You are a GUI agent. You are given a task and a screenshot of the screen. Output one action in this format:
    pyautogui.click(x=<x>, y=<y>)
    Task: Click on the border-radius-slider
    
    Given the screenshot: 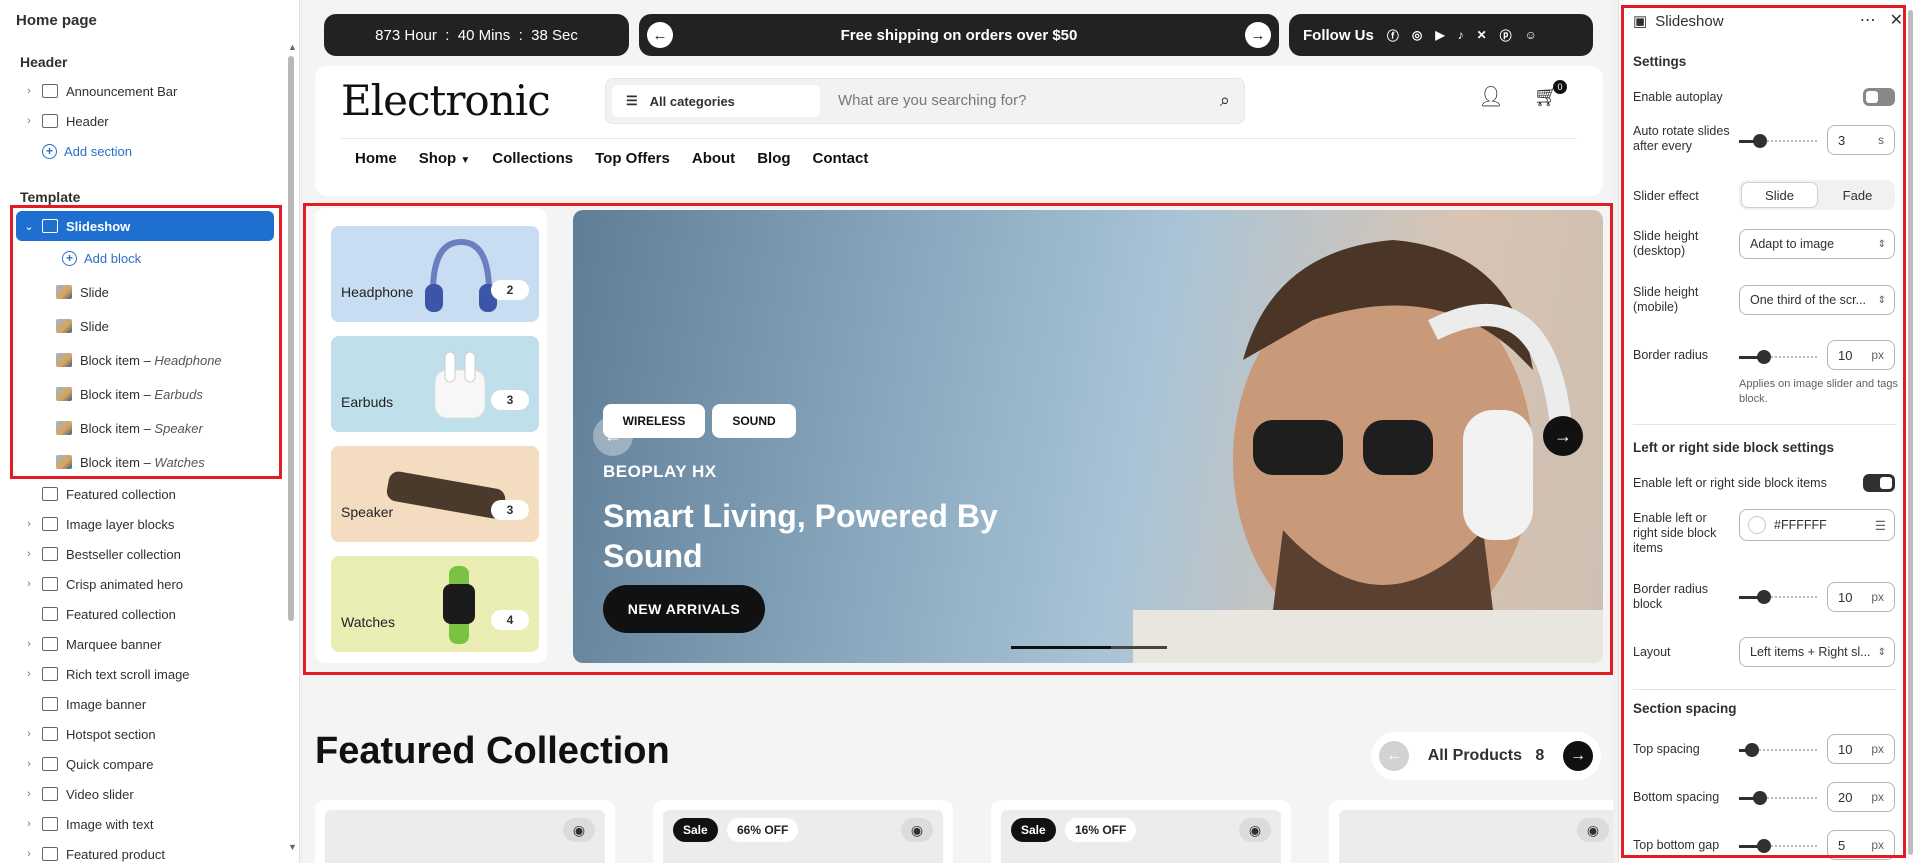 What is the action you would take?
    pyautogui.click(x=1778, y=357)
    